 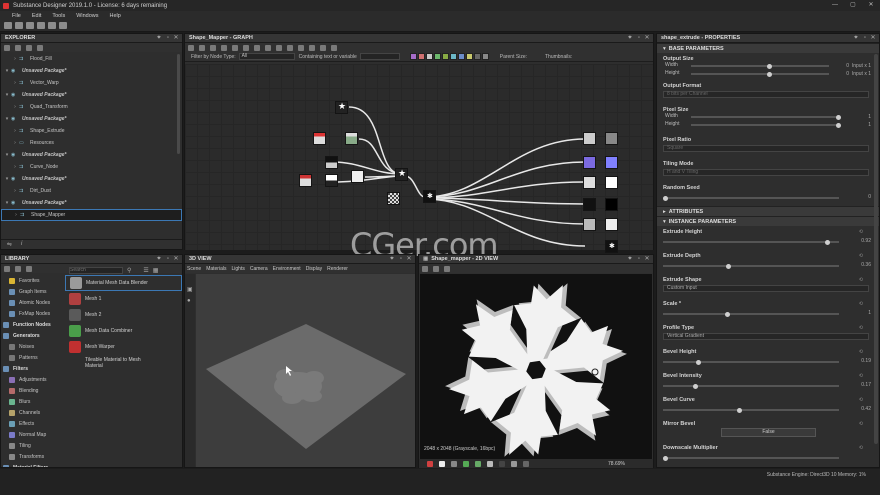 What do you see at coordinates (32, 445) in the screenshot?
I see `library-category: Tiling` at bounding box center [32, 445].